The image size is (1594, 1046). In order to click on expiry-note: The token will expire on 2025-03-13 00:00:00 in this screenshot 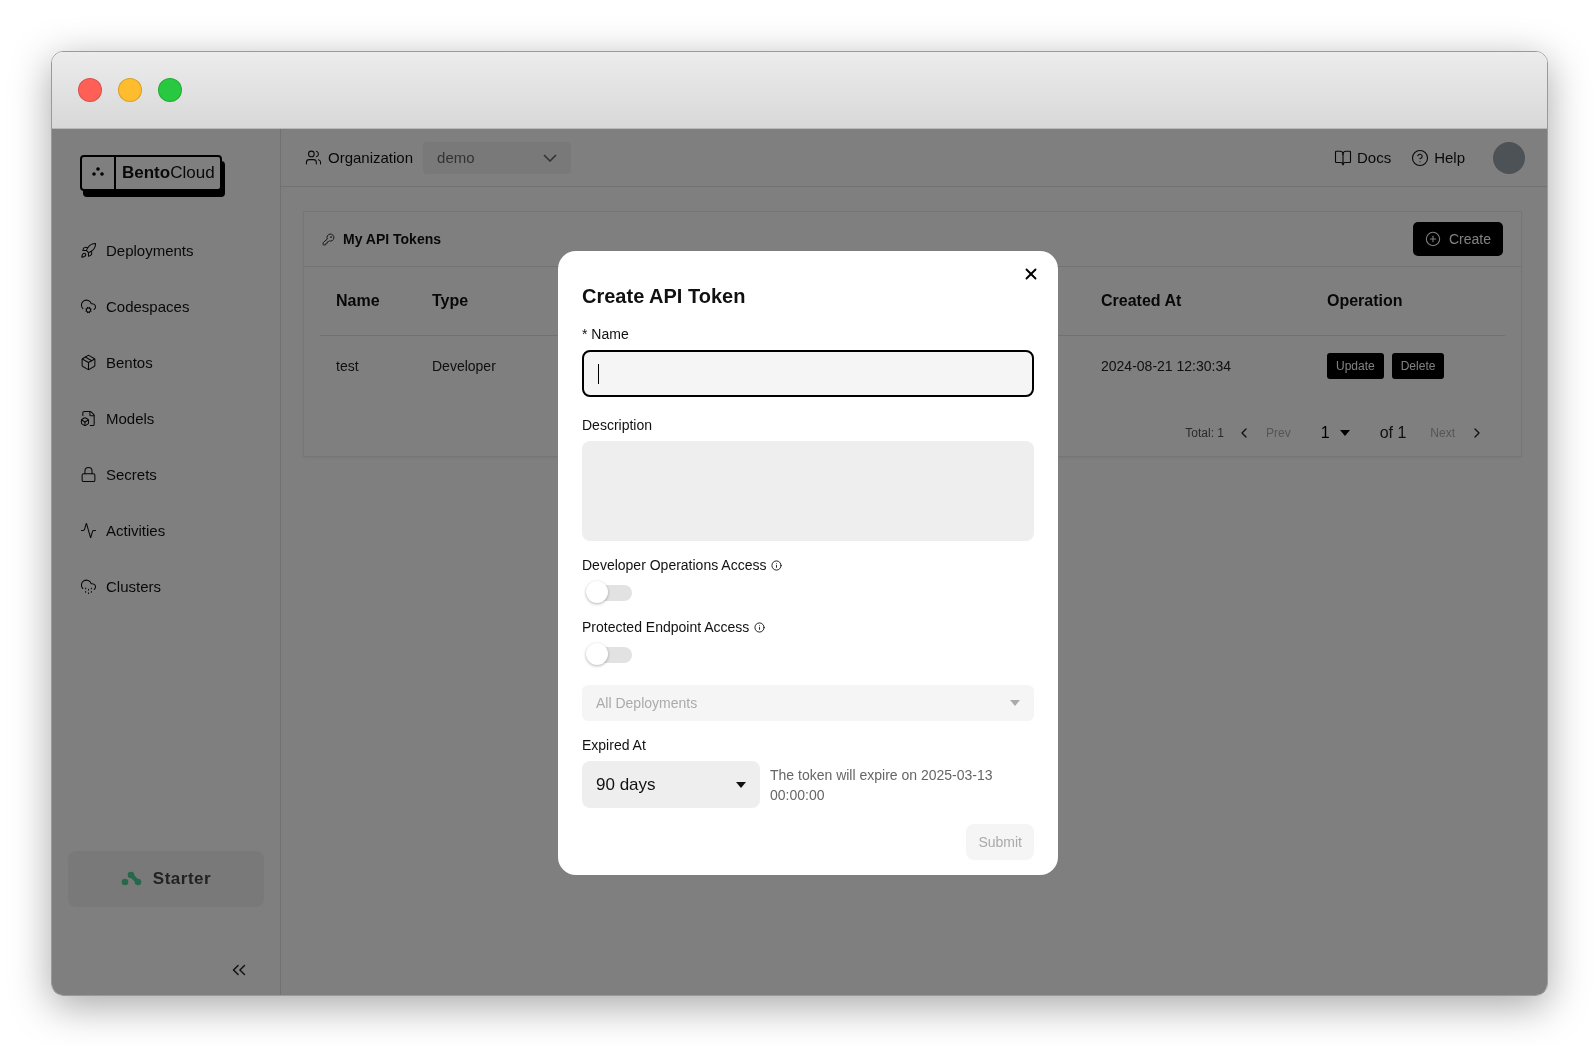, I will do `click(882, 785)`.